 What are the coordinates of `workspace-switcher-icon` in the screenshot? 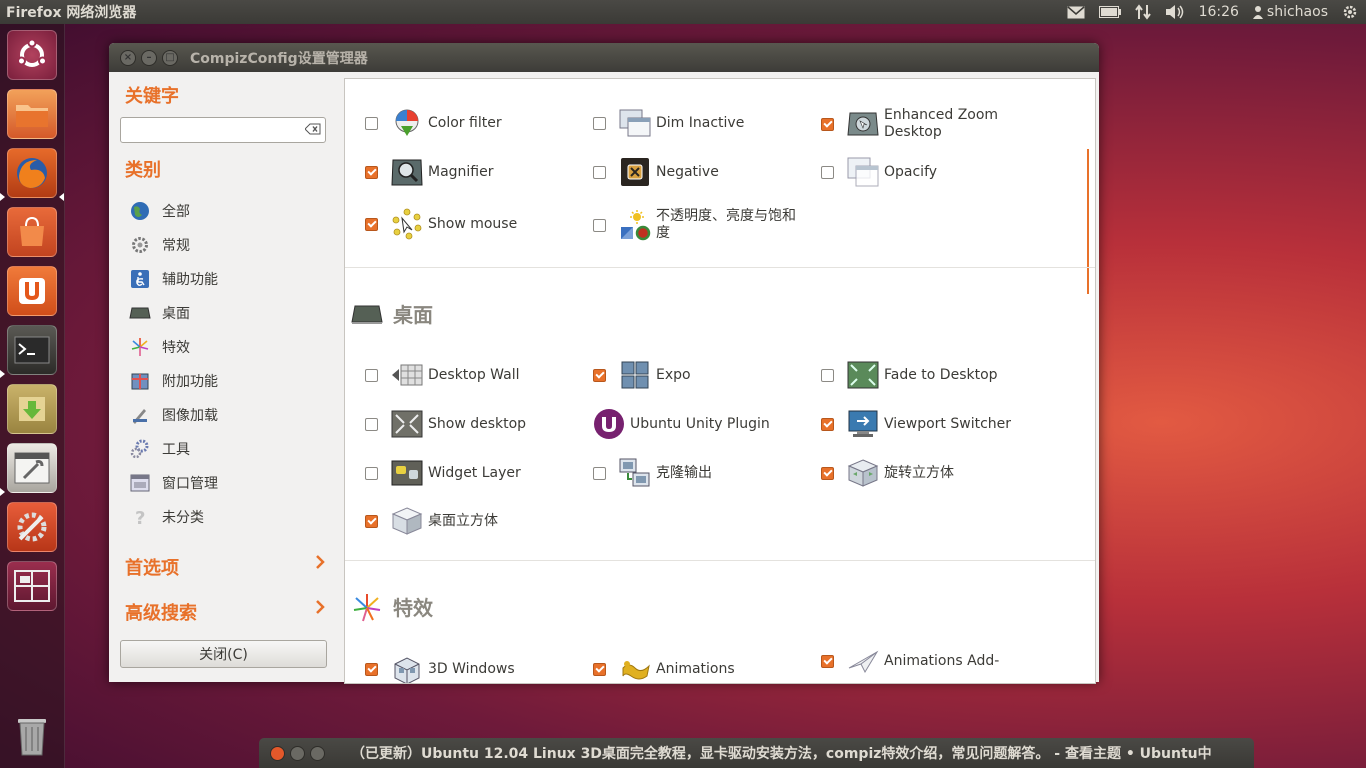 It's located at (32, 586).